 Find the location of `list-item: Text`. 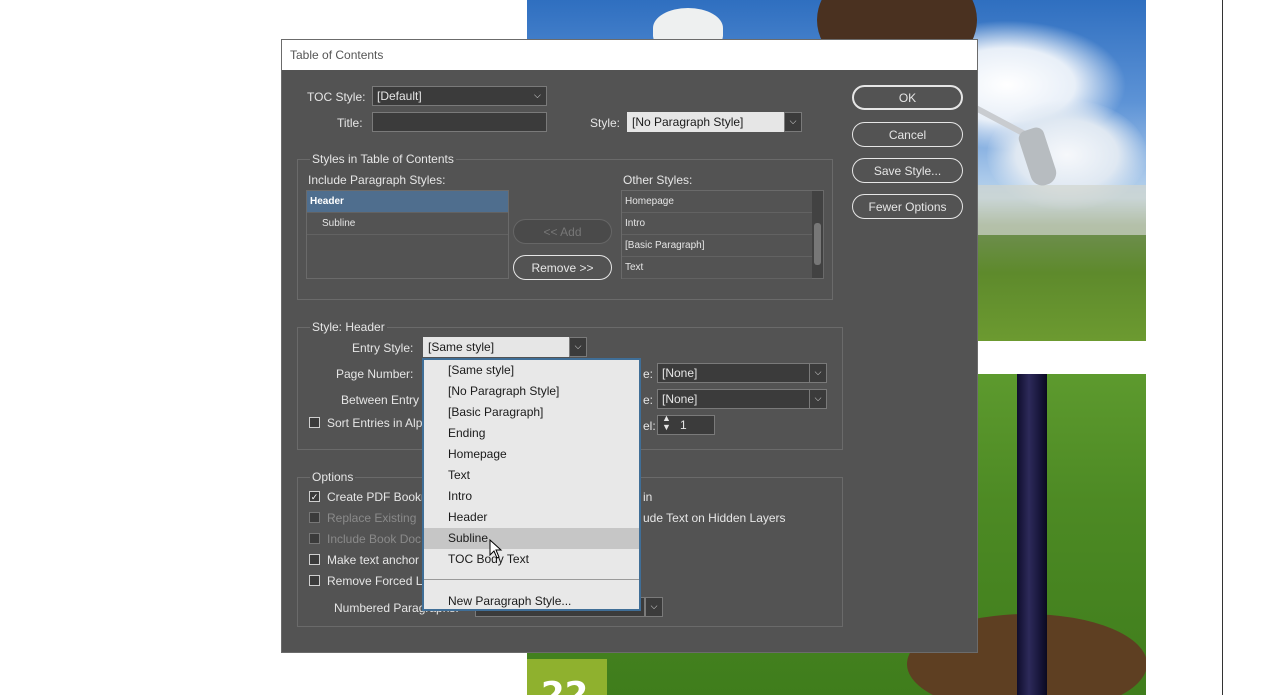

list-item: Text is located at coordinates (717, 268).